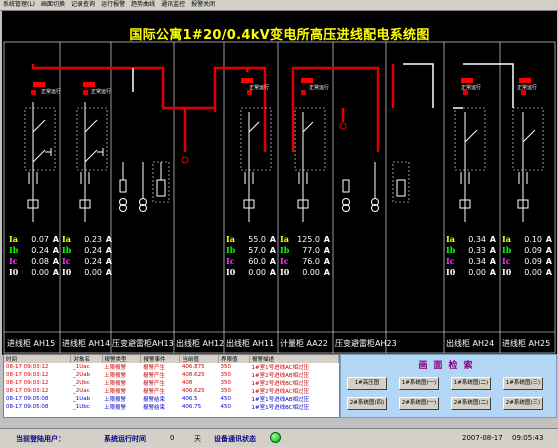 The image size is (558, 447). Describe the element at coordinates (87, 255) in the screenshot. I see `meter-ah14: Ia 0.23 A Ib 0.24 A Ic 0.24 A I0 0.00 A` at that location.